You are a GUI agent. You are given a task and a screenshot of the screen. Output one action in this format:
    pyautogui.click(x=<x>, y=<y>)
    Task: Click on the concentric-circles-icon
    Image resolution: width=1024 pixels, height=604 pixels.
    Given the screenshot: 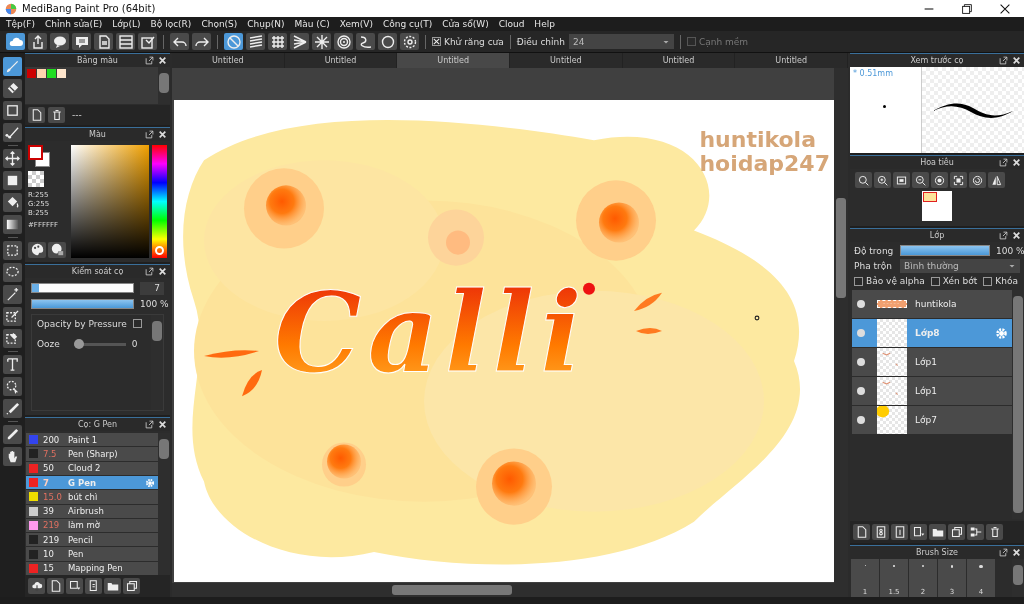 What is the action you would take?
    pyautogui.click(x=343, y=41)
    